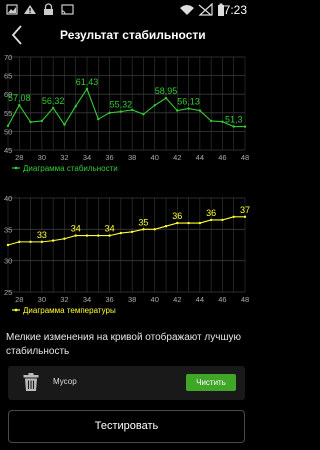 Image resolution: width=320 pixels, height=450 pixels. Describe the element at coordinates (87, 82) in the screenshot. I see `data-label: 61,43` at that location.